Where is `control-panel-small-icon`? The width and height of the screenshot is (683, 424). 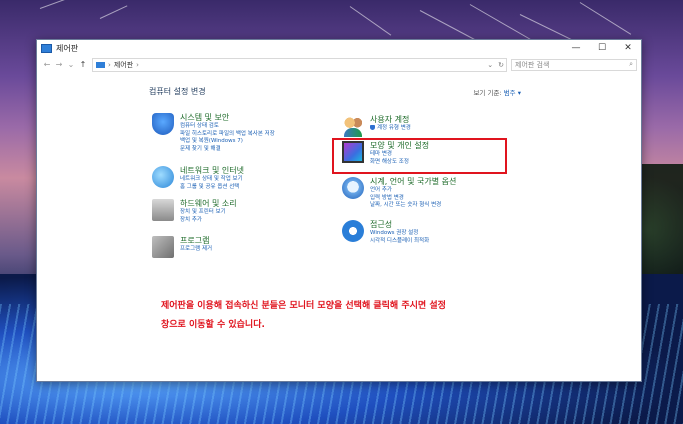
control-panel-small-icon is located at coordinates (100, 64).